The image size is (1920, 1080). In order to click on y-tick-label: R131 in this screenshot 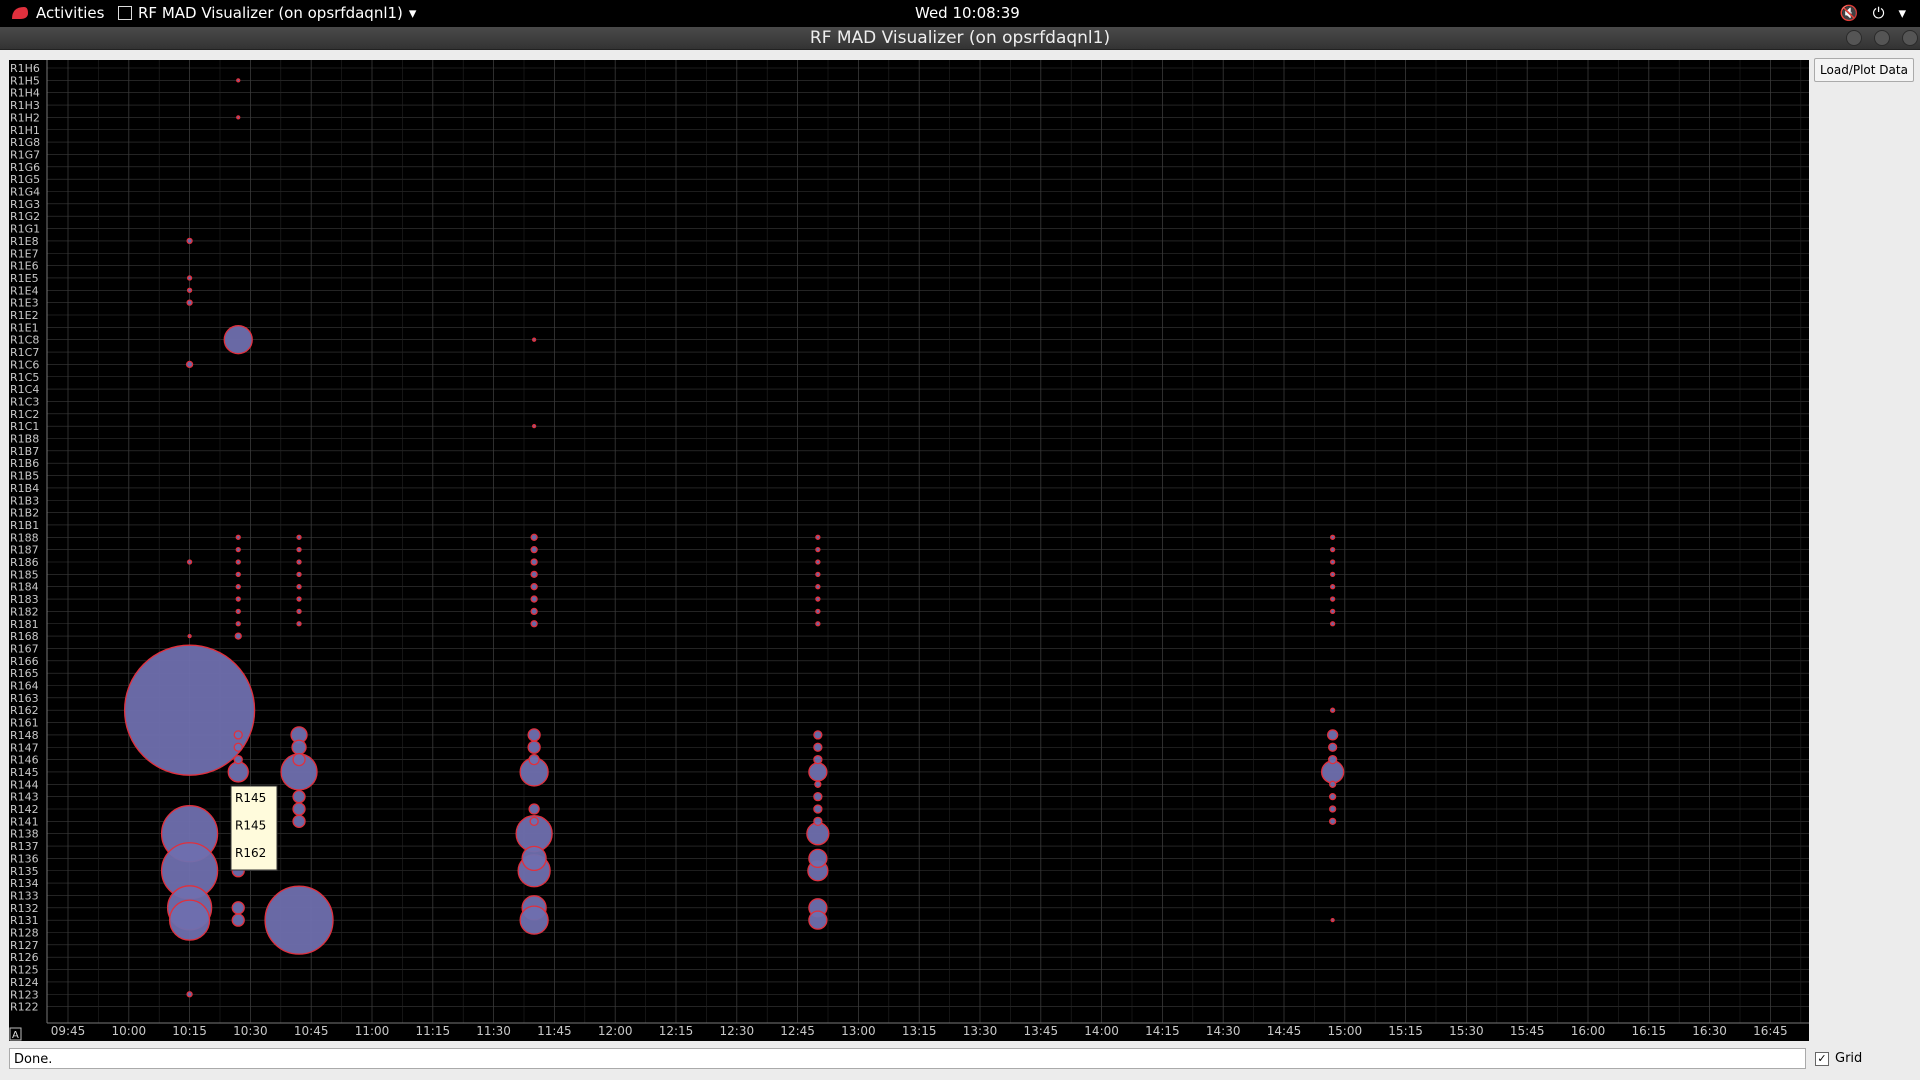, I will do `click(24, 920)`.